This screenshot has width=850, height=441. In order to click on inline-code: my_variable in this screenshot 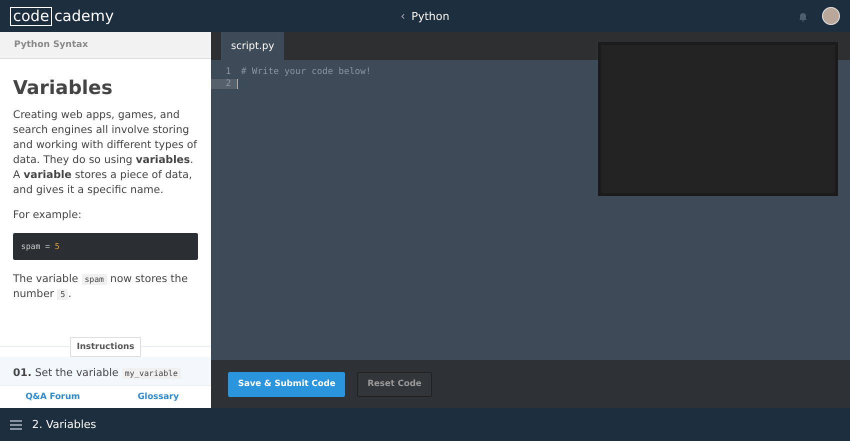, I will do `click(151, 373)`.